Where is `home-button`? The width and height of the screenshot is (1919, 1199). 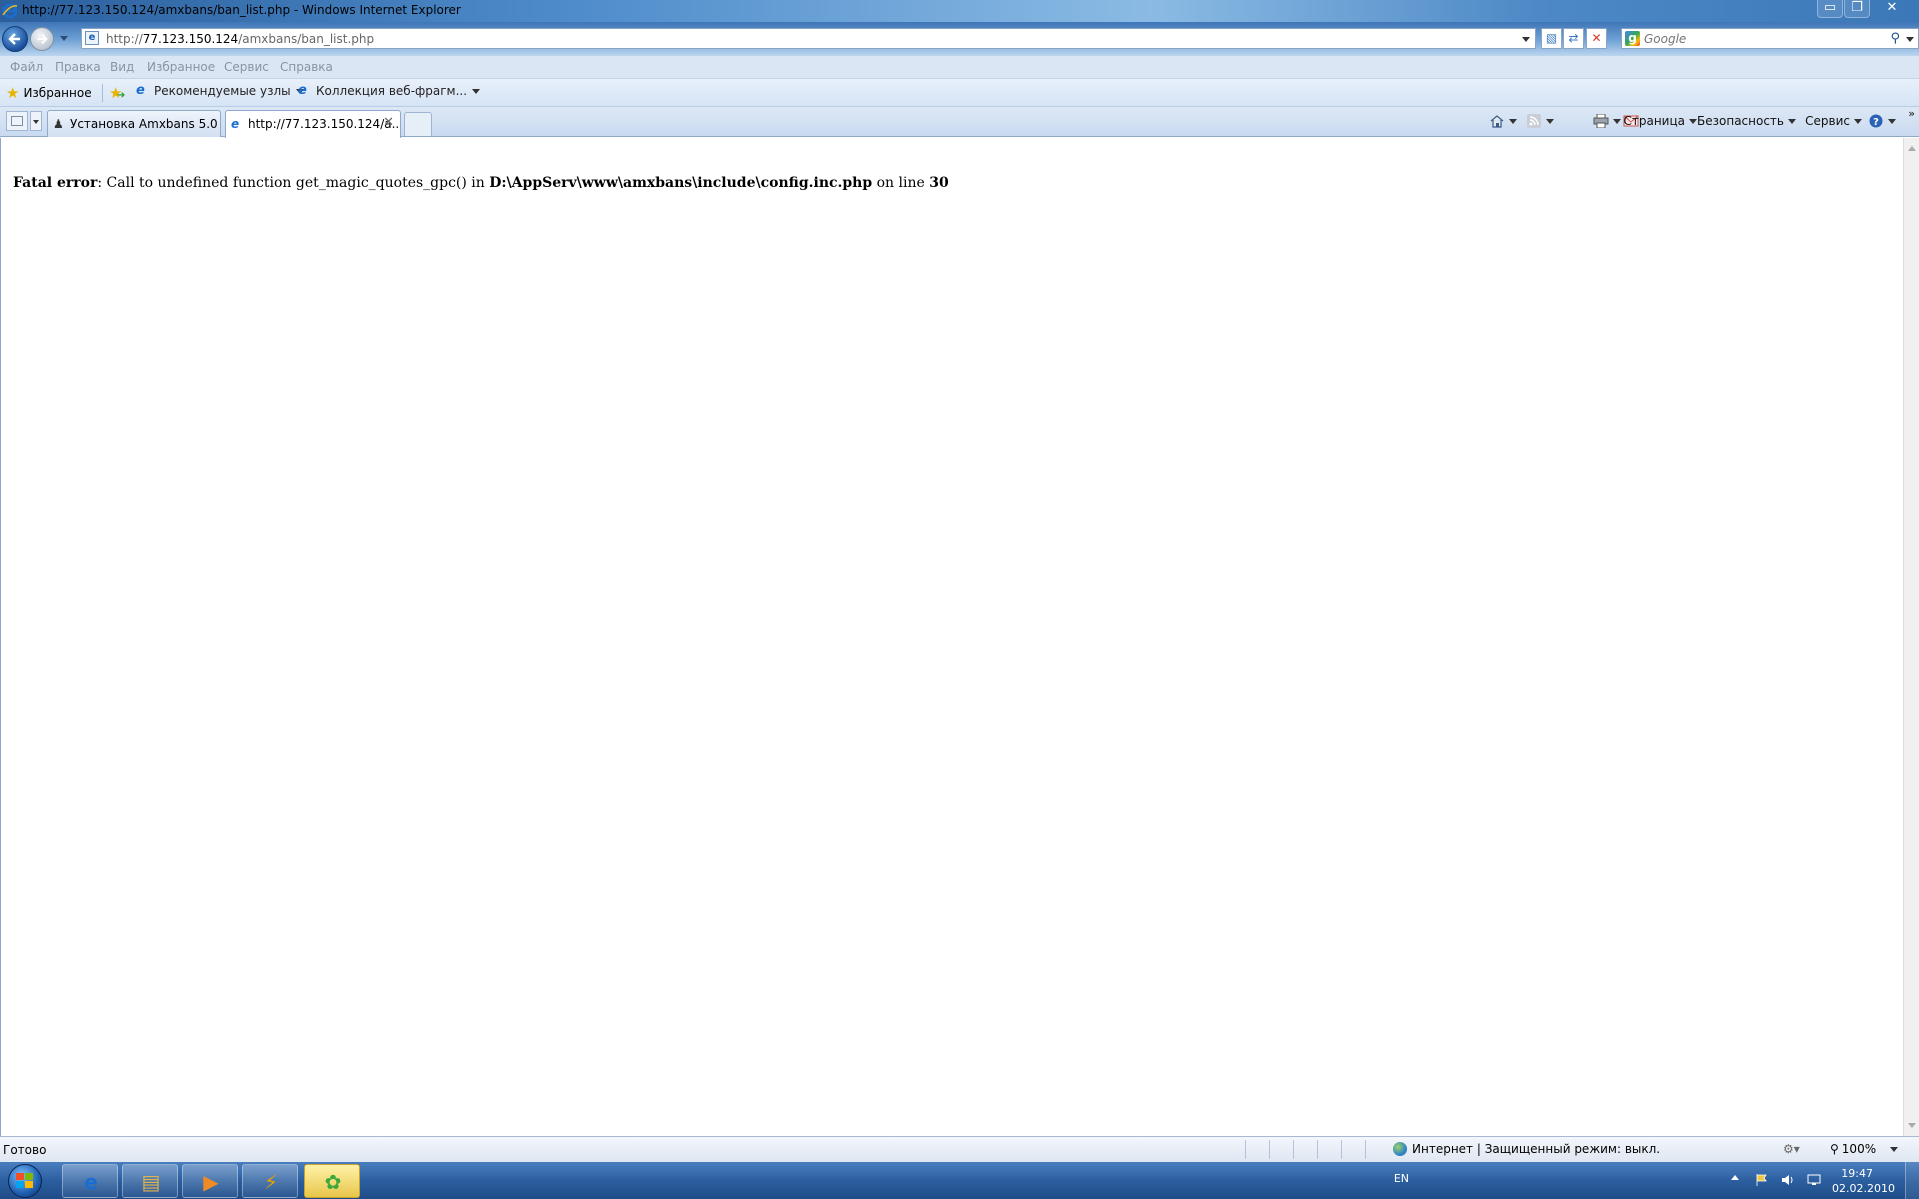 home-button is located at coordinates (1503, 121).